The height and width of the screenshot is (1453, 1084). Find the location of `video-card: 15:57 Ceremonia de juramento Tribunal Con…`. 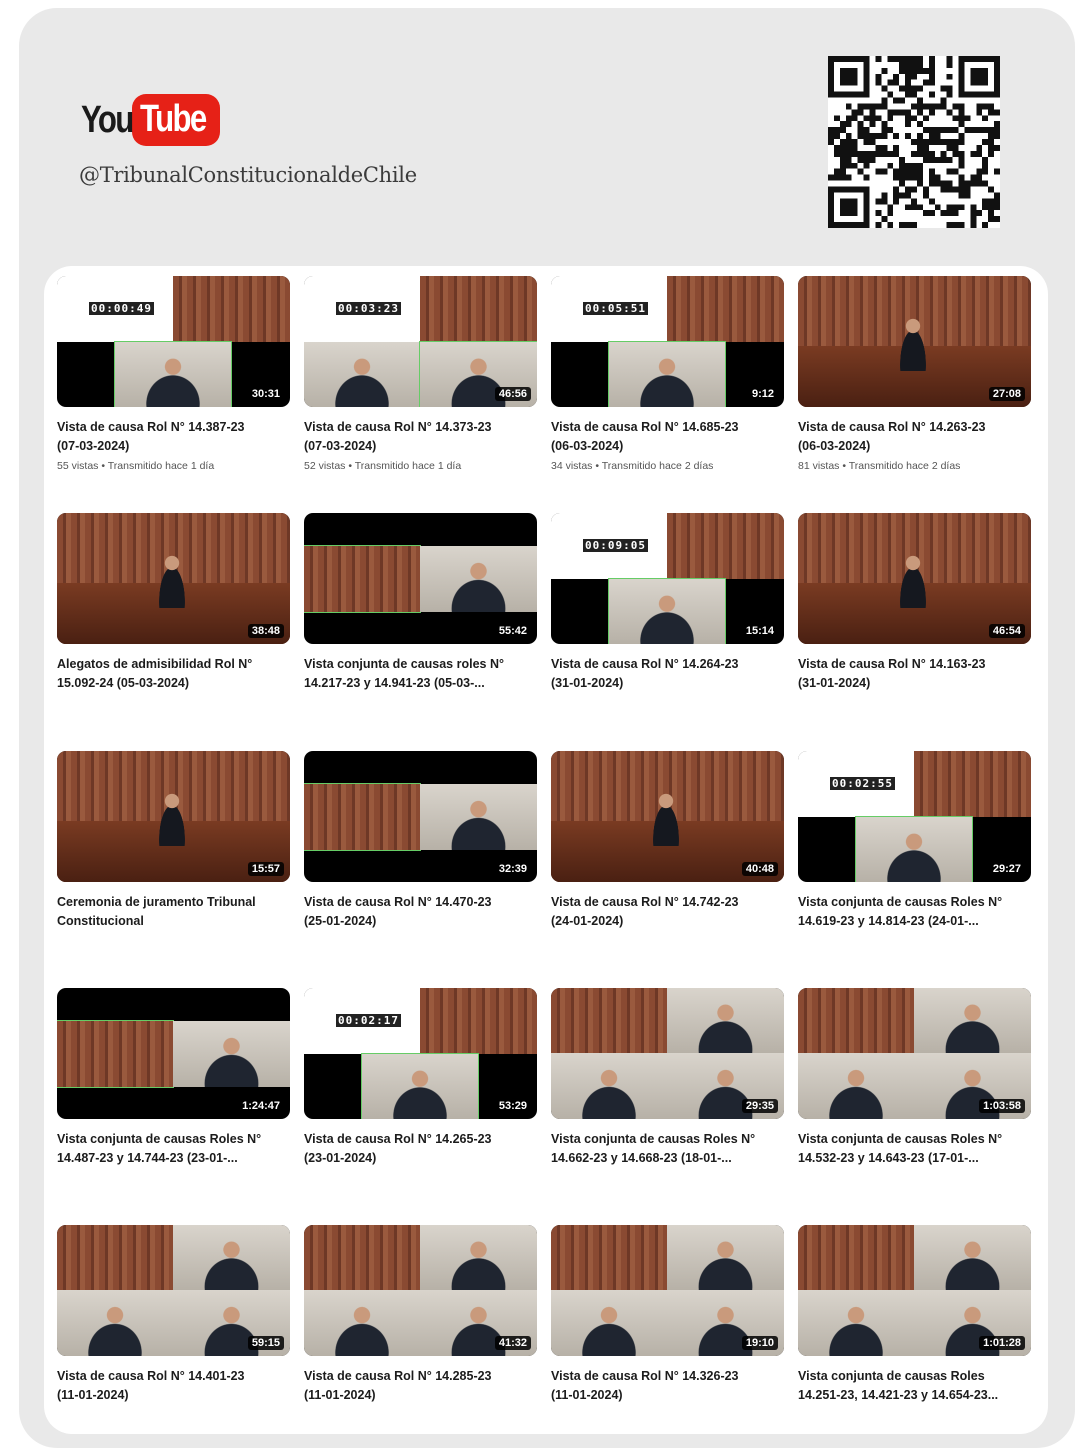

video-card: 15:57 Ceremonia de juramento Tribunal Con… is located at coordinates (173, 841).